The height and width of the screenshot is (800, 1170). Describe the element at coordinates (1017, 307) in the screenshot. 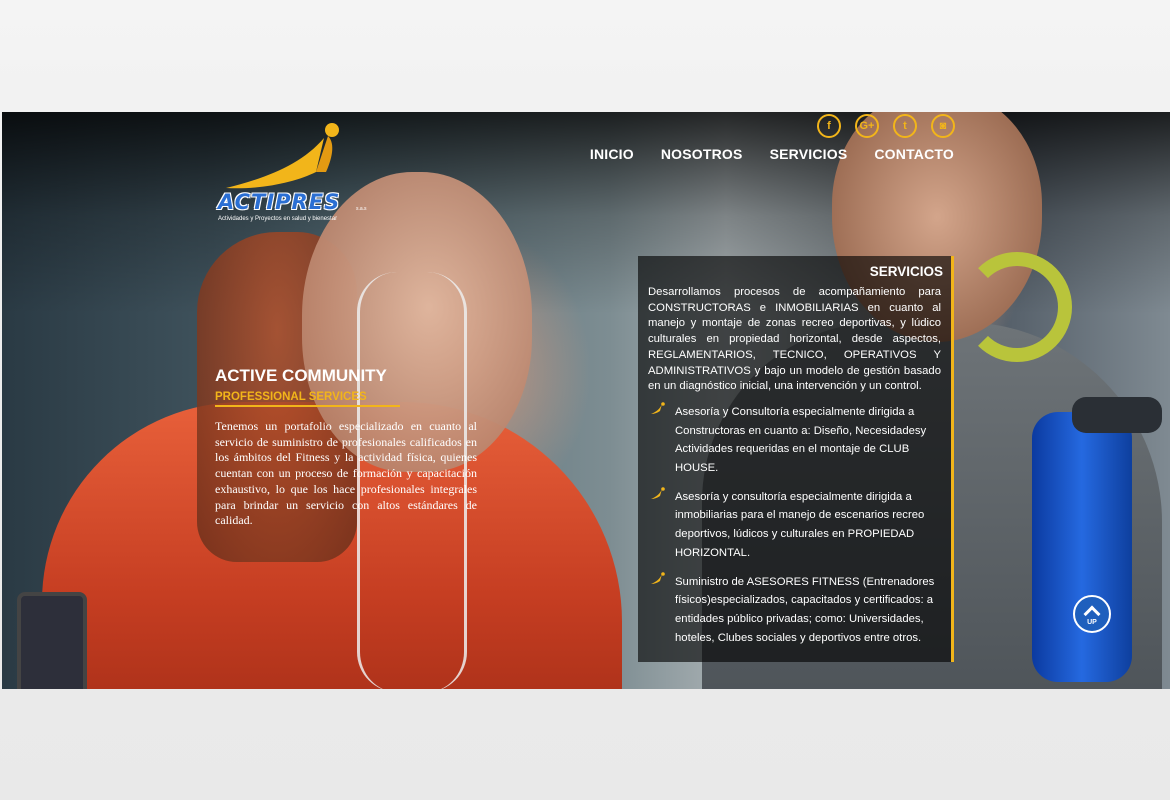

I see `hero-photo-headphones` at that location.